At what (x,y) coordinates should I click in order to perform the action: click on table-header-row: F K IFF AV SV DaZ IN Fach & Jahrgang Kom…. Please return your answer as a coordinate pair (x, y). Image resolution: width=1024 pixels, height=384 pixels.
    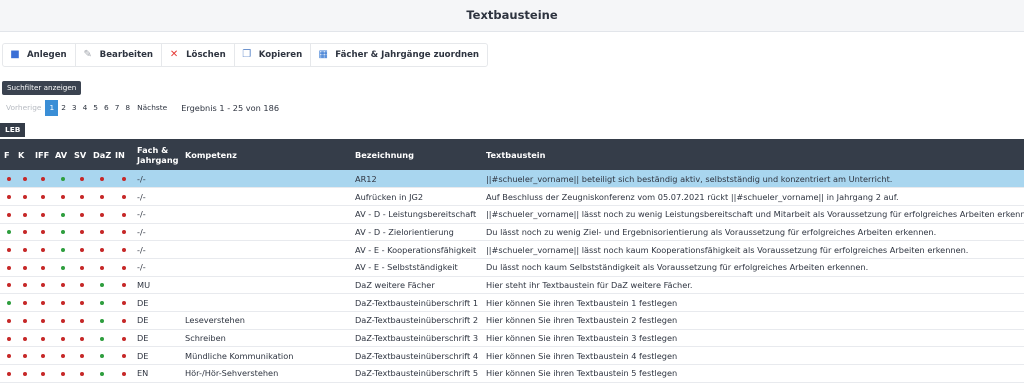
    Looking at the image, I should click on (512, 154).